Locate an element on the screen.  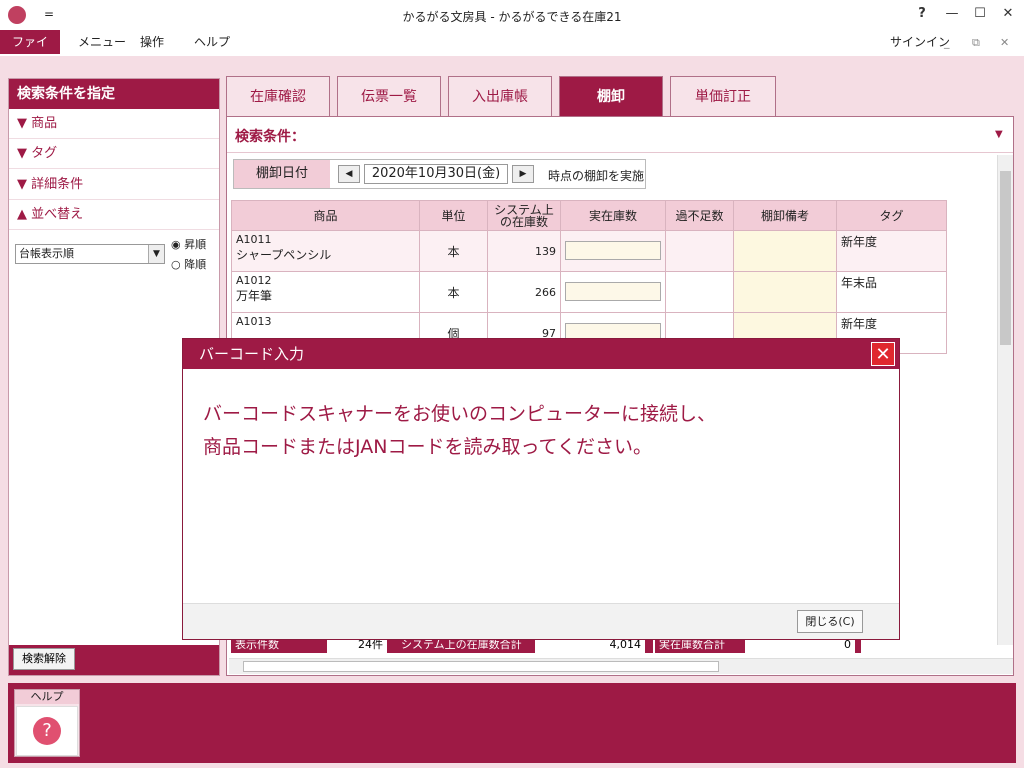
col-system-qty: システム上 の在庫数 is located at coordinates (524, 215).